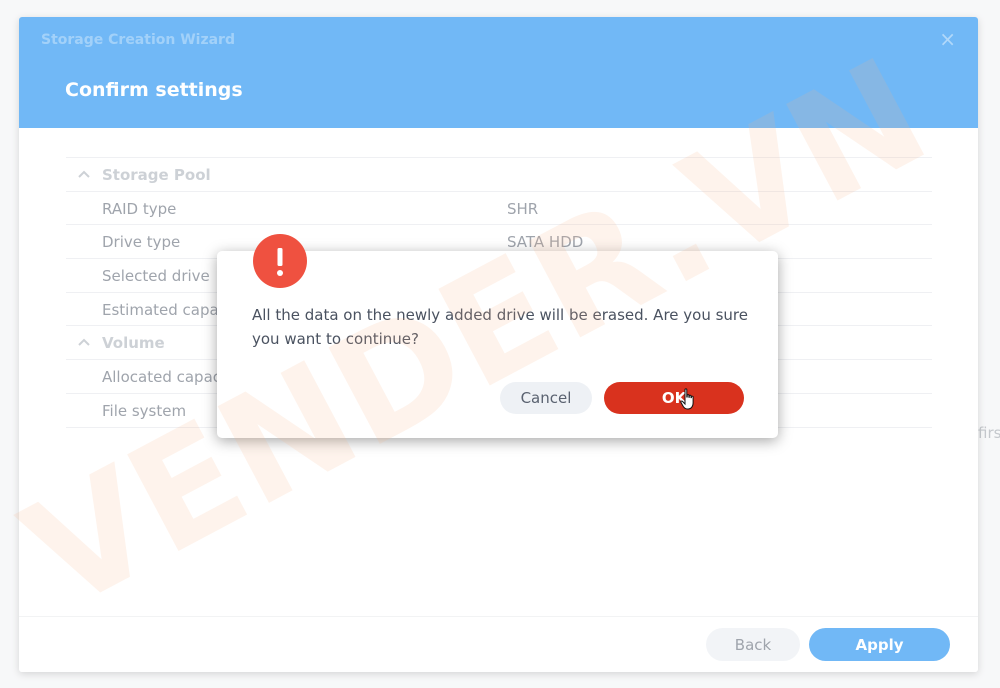 The height and width of the screenshot is (688, 1000). I want to click on exclamation-icon-glyph, so click(280, 262).